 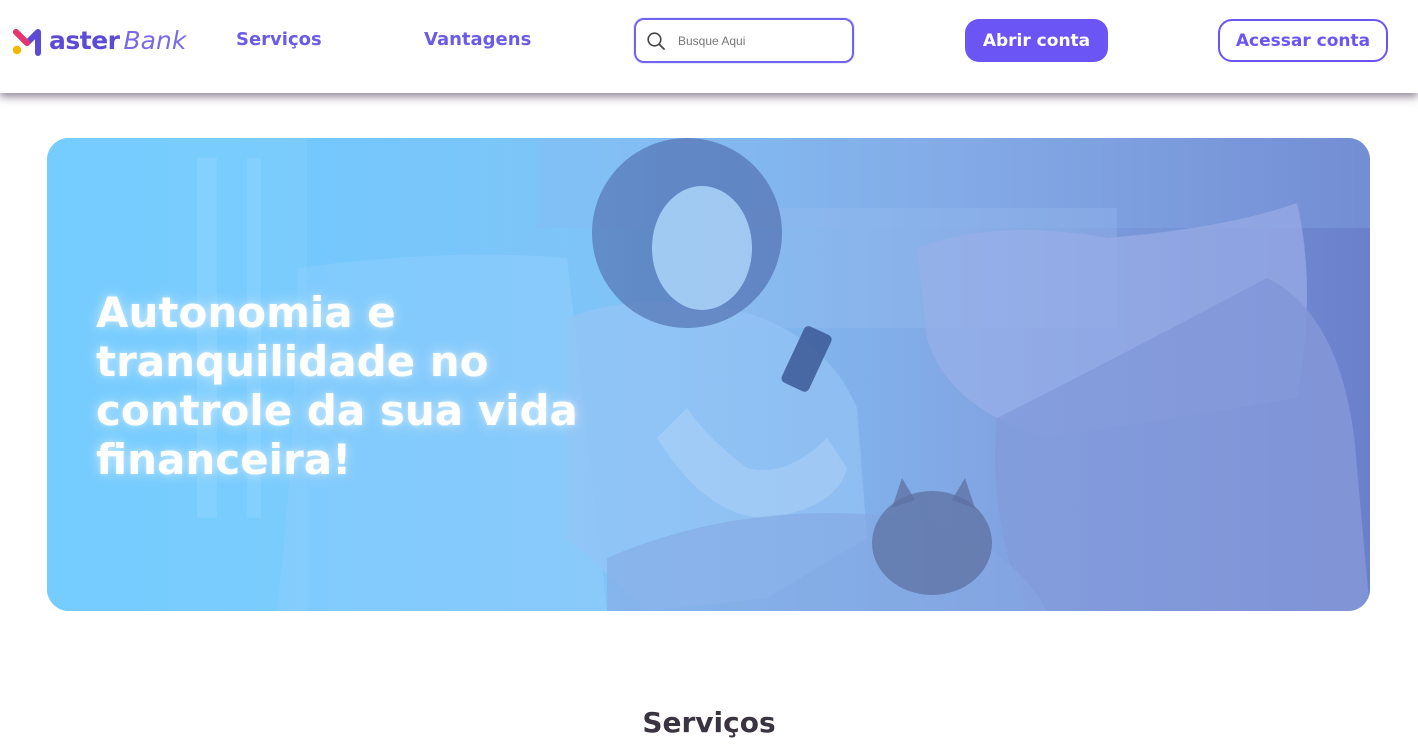 What do you see at coordinates (477, 40) in the screenshot?
I see `nav-link-vantagens: Vantagens` at bounding box center [477, 40].